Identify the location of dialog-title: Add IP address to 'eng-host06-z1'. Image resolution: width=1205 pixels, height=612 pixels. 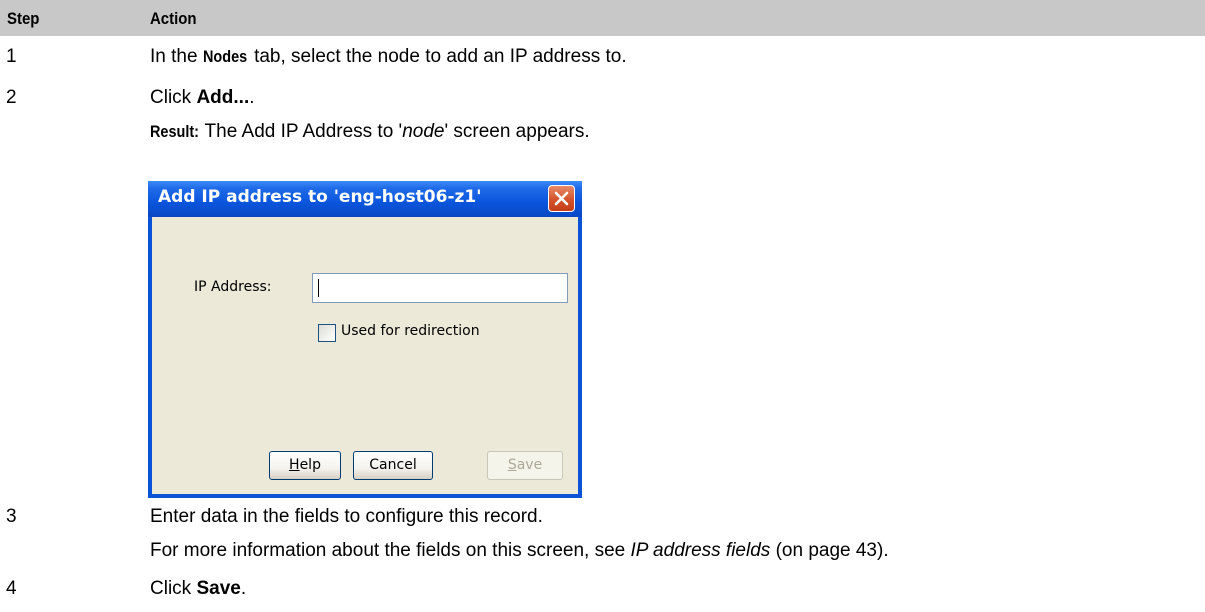
(320, 197).